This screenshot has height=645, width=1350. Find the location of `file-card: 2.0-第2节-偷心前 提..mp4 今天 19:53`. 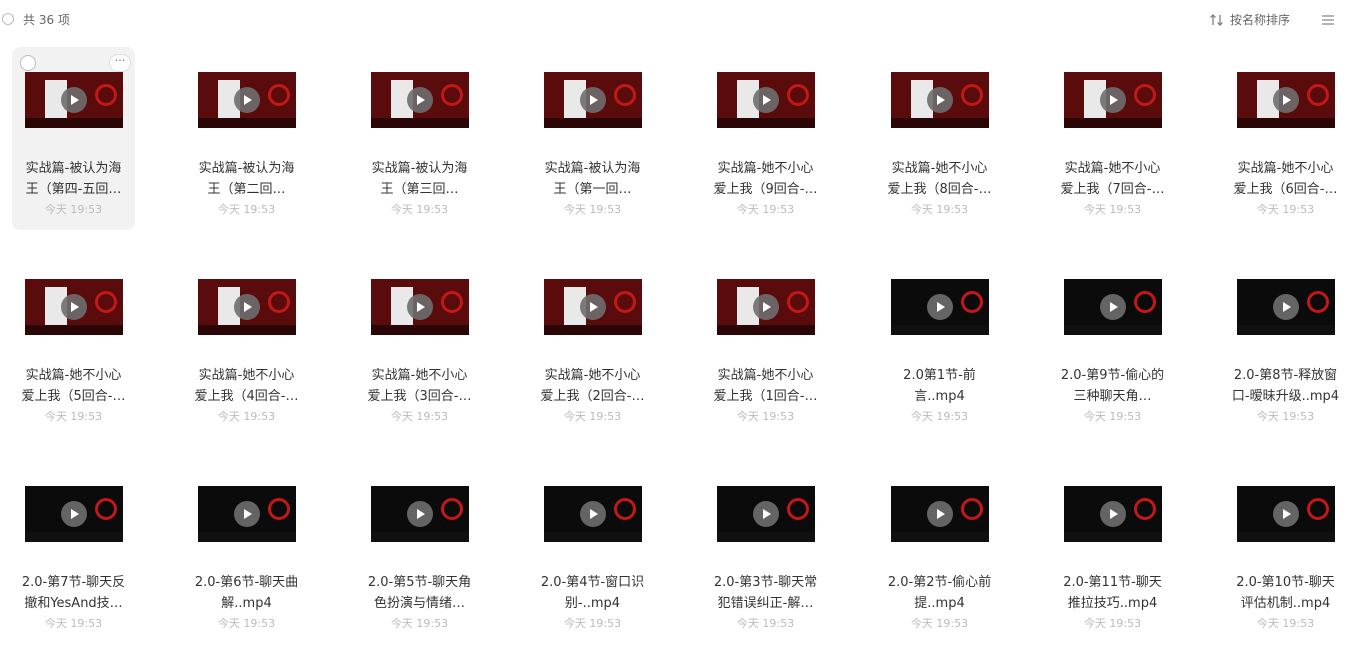

file-card: 2.0-第2节-偷心前 提..mp4 今天 19:53 is located at coordinates (939, 552).